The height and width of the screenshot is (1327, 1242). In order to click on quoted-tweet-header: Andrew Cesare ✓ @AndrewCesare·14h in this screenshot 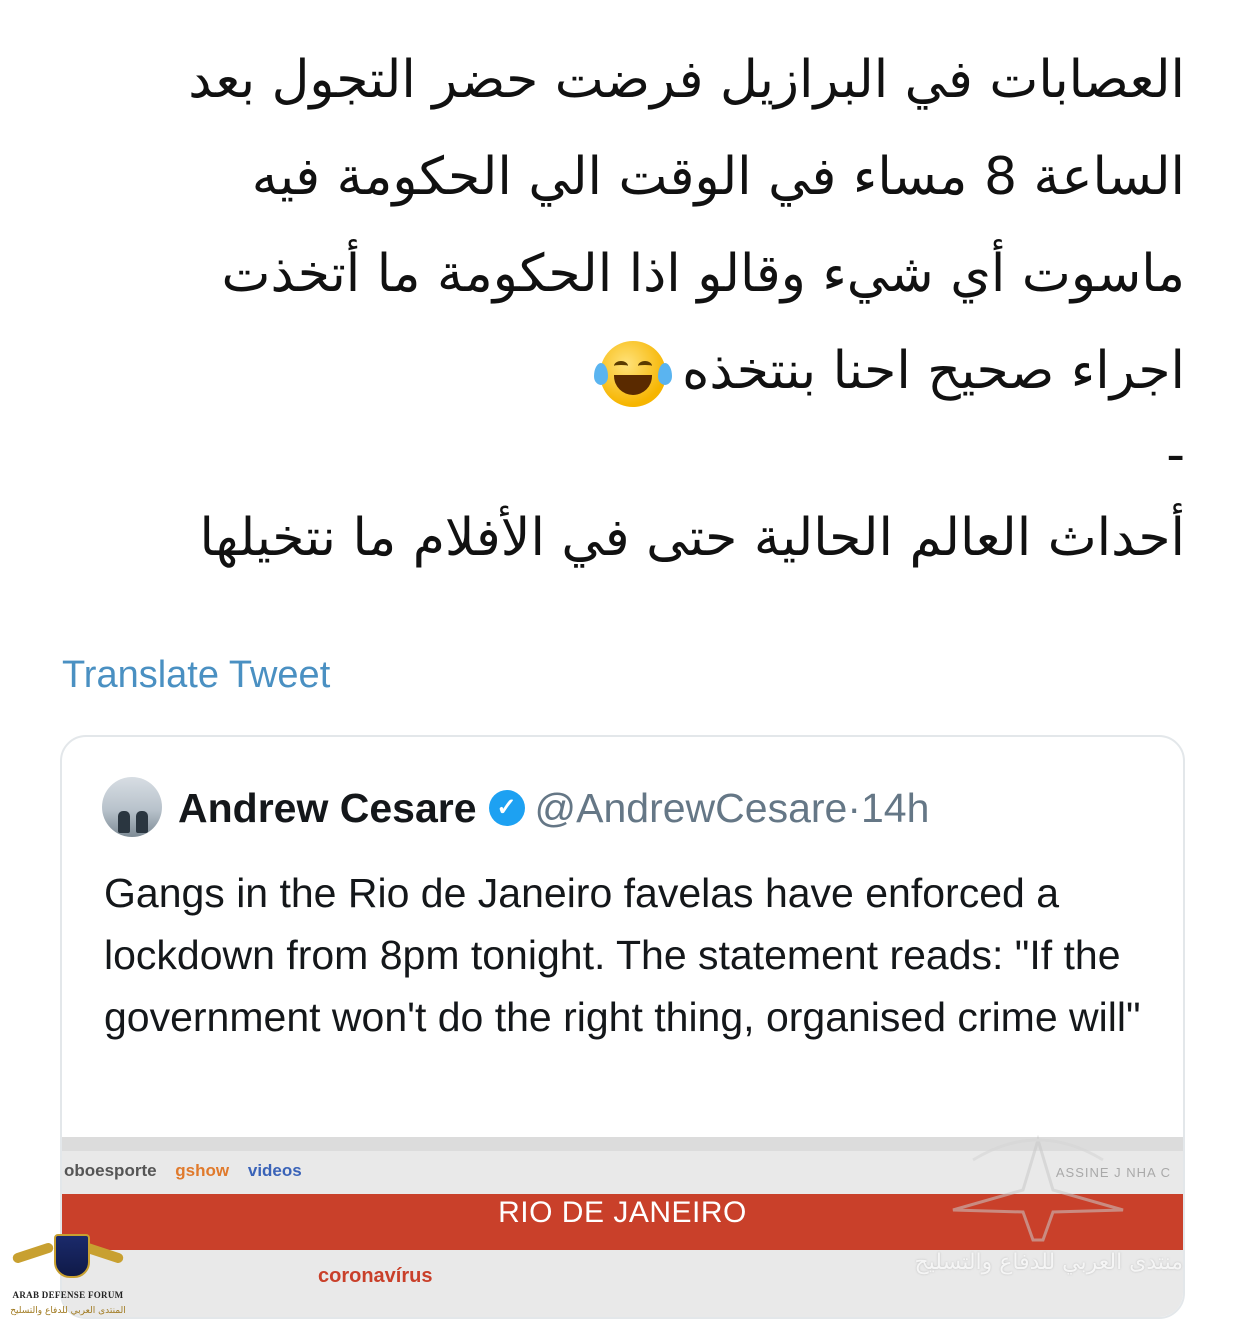, I will do `click(553, 808)`.